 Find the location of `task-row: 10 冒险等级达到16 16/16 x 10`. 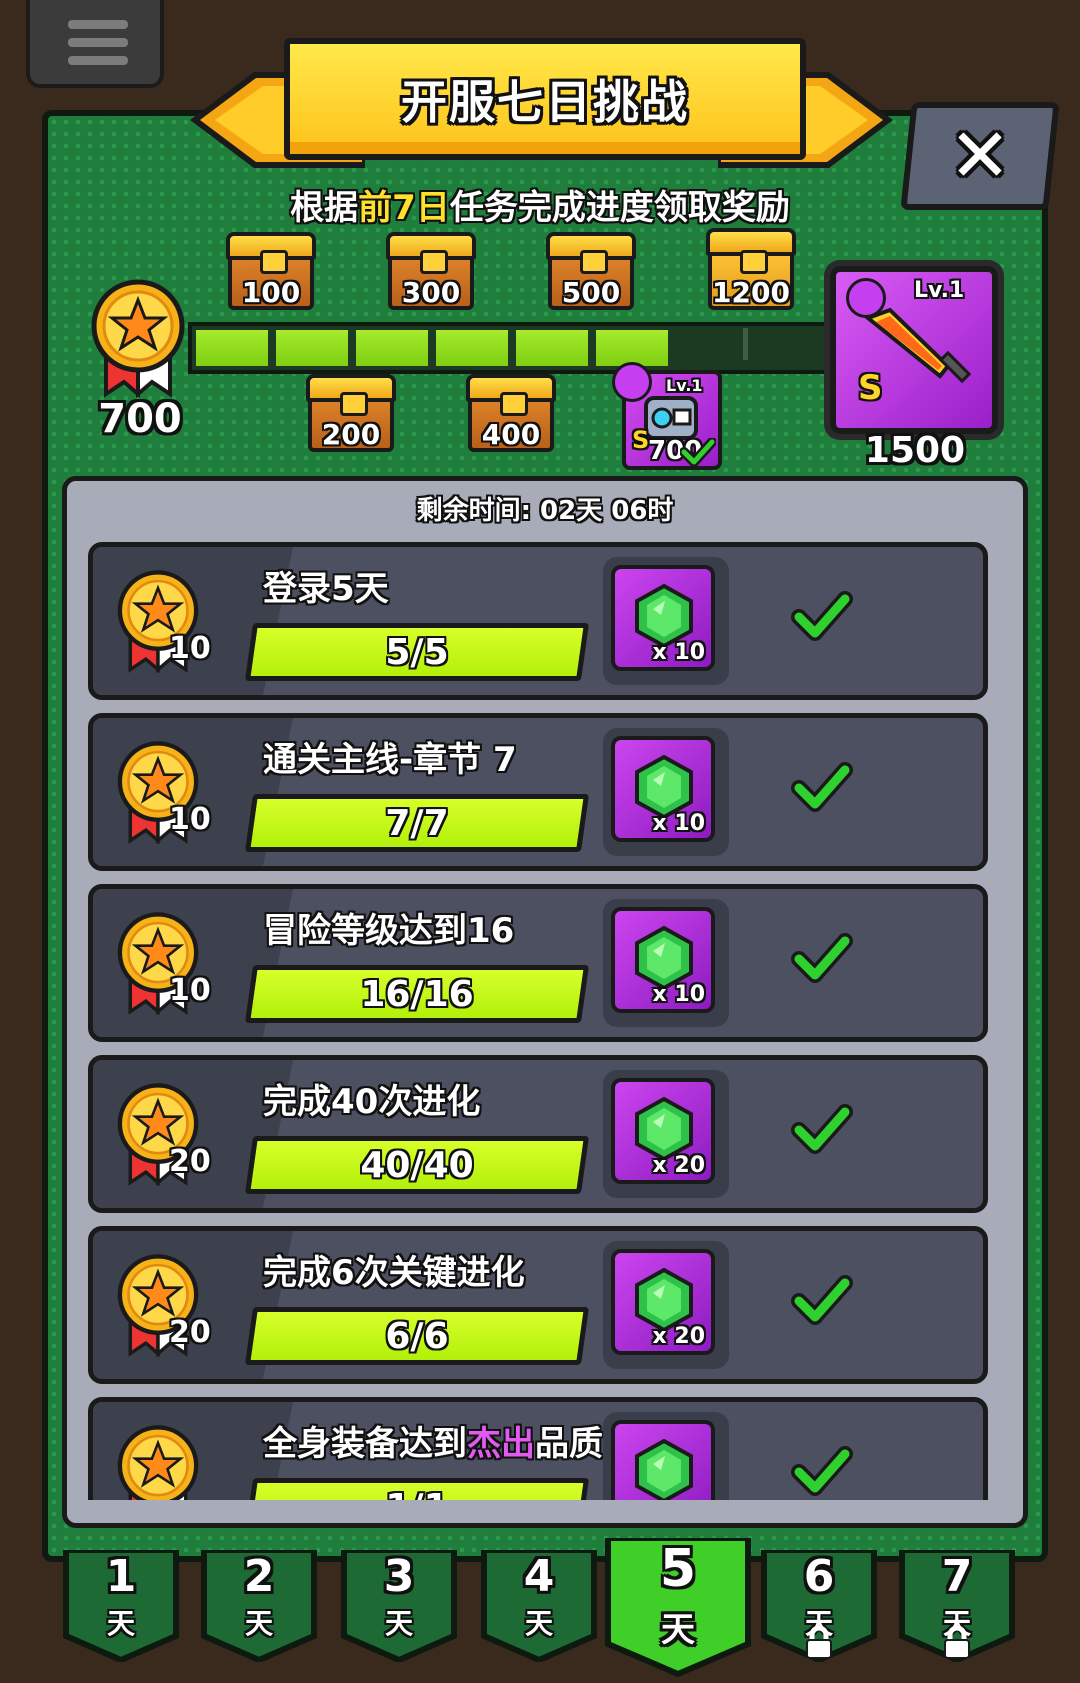

task-row: 10 冒险等级达到16 16/16 x 10 is located at coordinates (538, 963).